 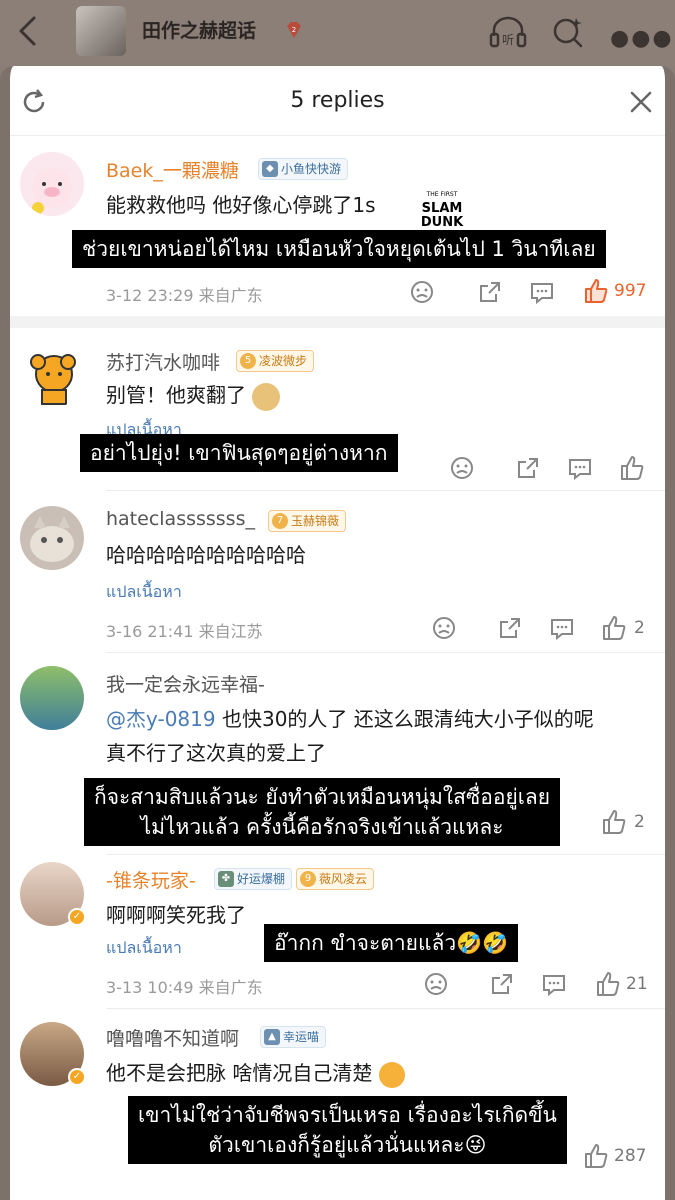 I want to click on slam-dunk-logo: THE FIRST SLAM DUNK, so click(x=442, y=210).